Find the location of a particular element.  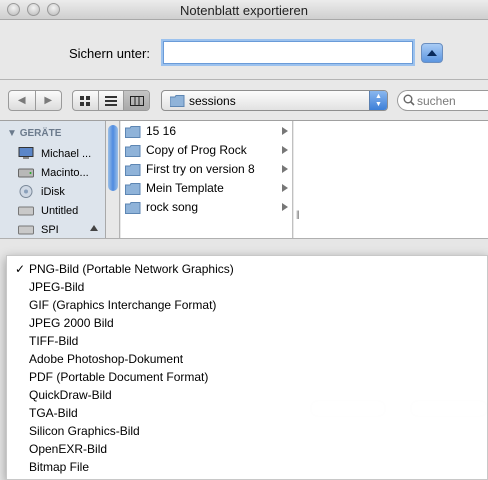

menu-item-label: Bitmap File is located at coordinates (59, 467).